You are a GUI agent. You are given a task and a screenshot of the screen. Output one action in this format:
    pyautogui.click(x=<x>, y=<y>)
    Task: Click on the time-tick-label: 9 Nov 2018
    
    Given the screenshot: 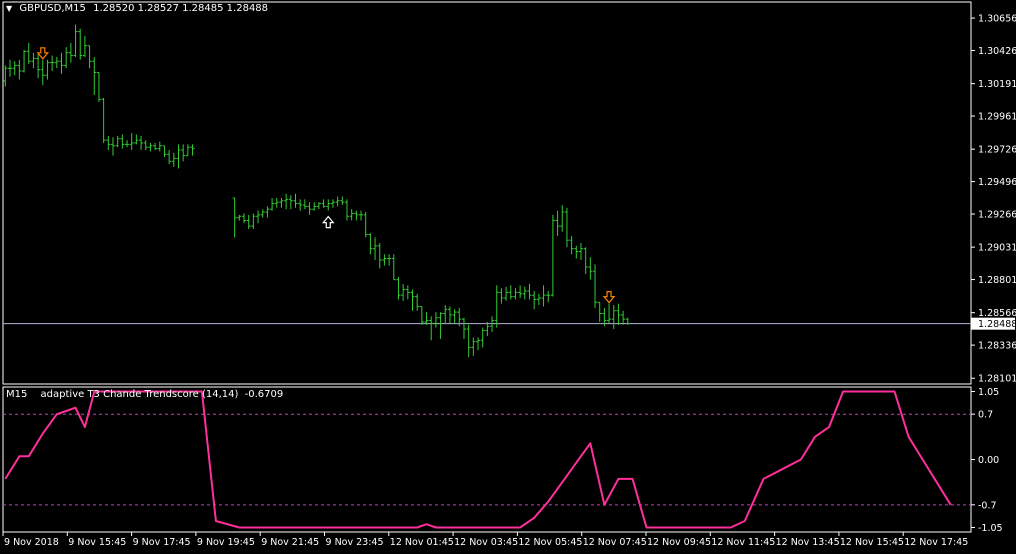 What is the action you would take?
    pyautogui.click(x=31, y=542)
    